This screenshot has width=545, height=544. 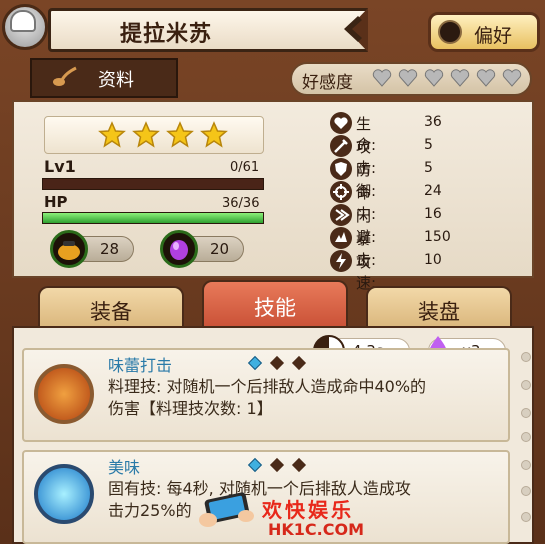 I want to click on skill-description: 击力25%的, so click(x=150, y=510).